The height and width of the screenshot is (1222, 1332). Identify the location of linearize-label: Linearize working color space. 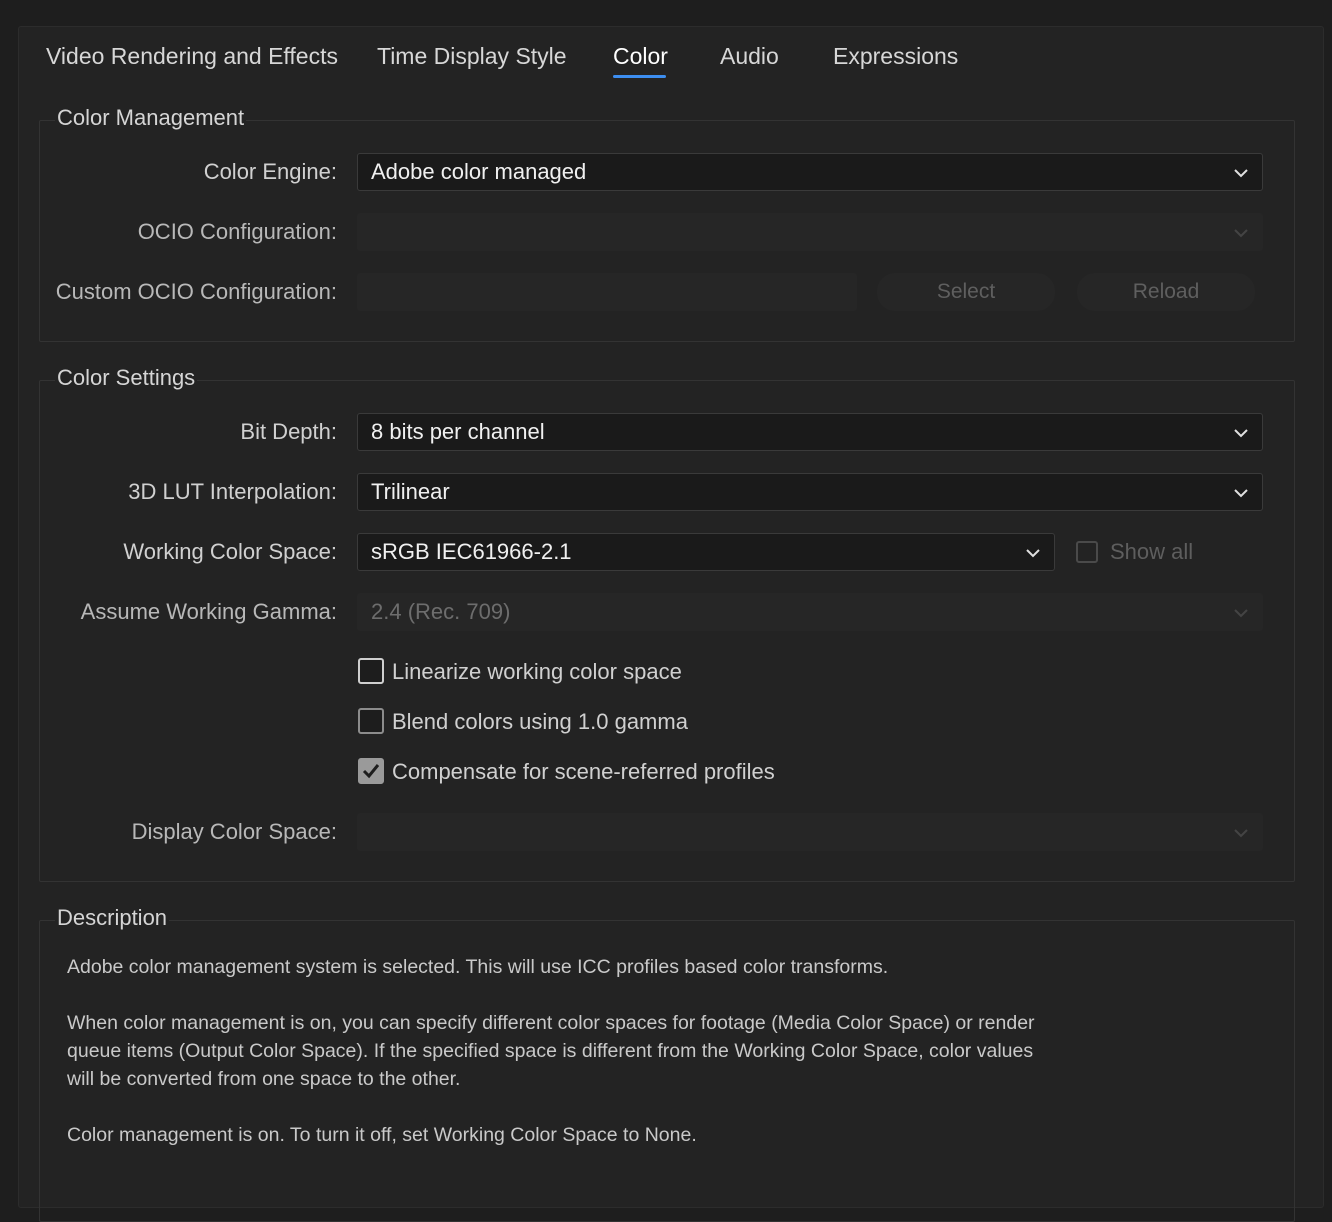
(537, 671).